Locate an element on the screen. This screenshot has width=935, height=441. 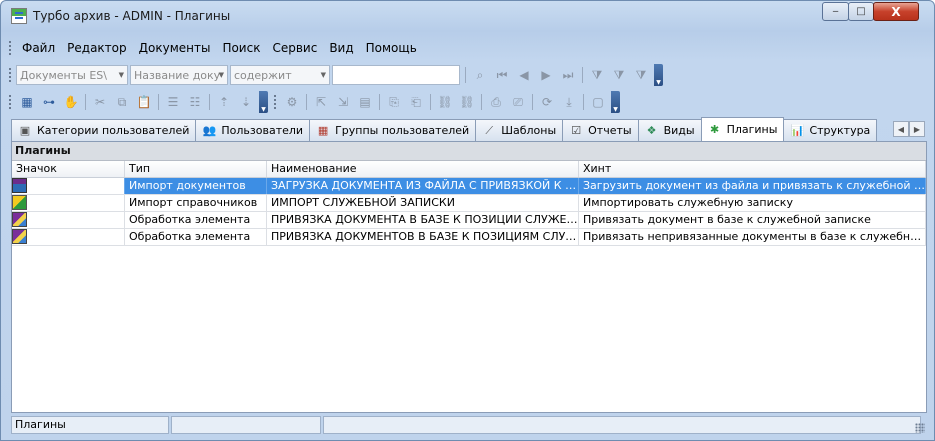
minimize-button: ‒ is located at coordinates (835, 11).